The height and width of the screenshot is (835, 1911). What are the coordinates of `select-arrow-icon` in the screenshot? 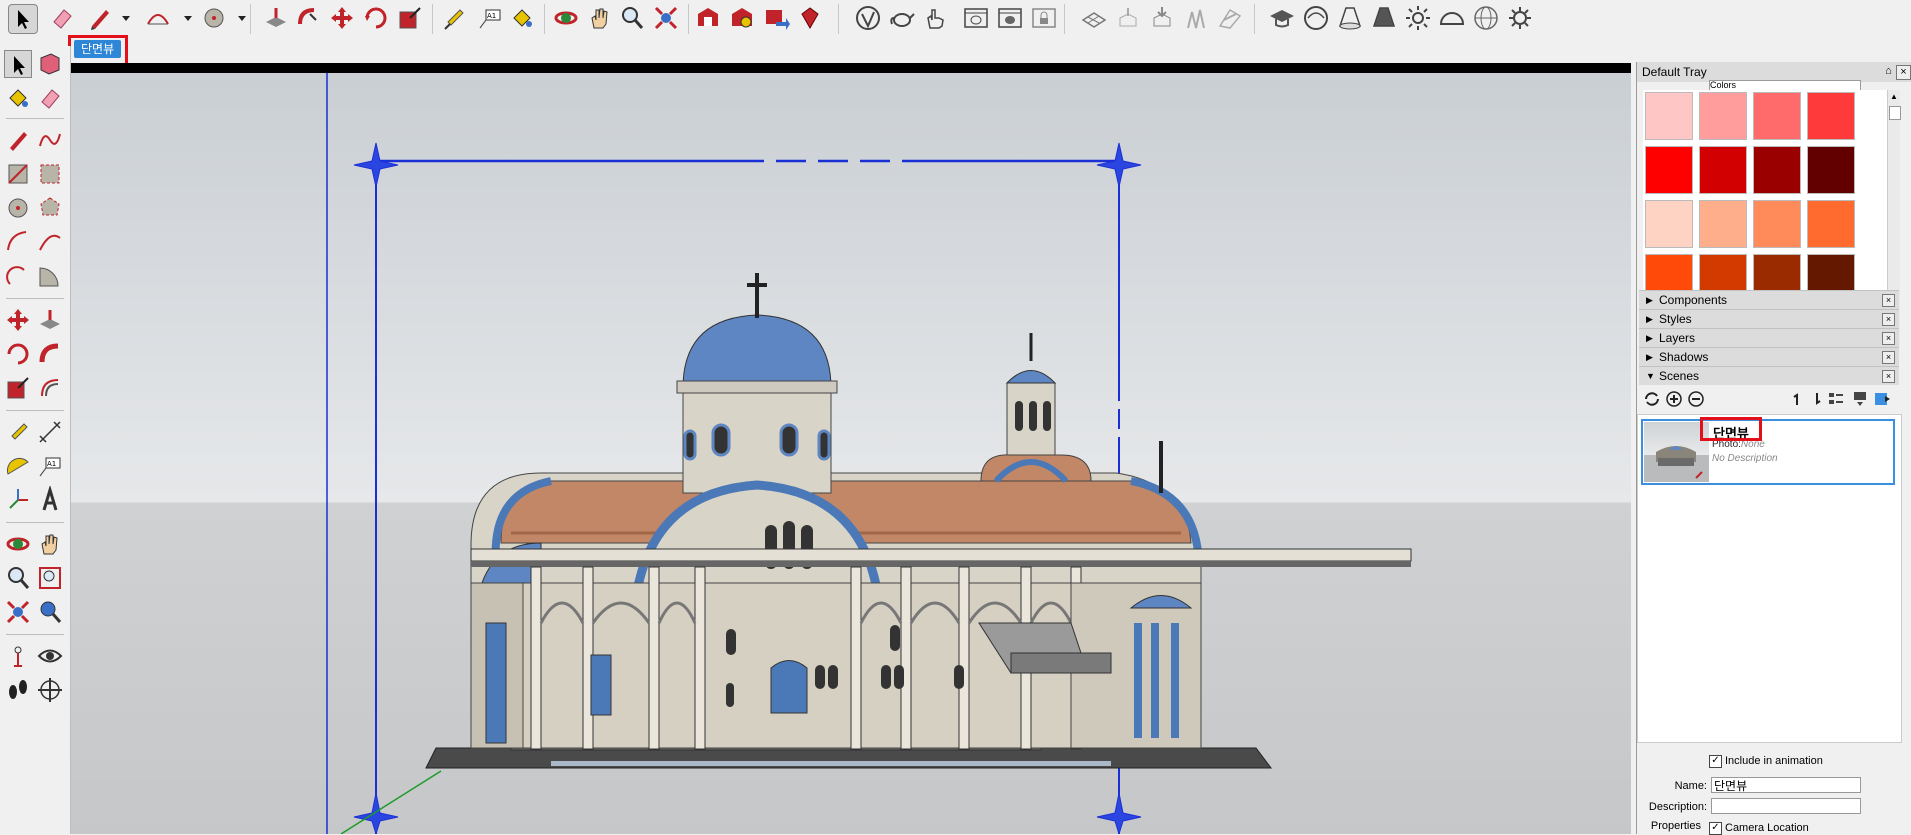 It's located at (18, 64).